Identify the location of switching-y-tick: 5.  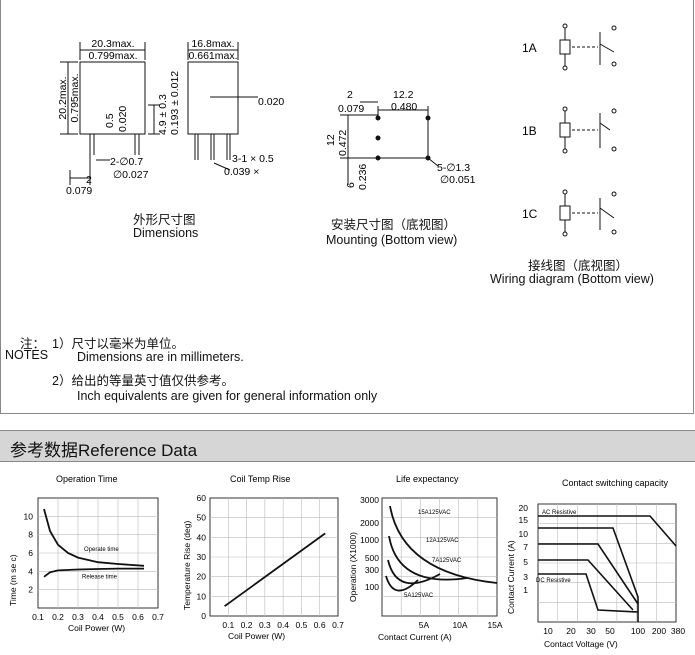
(525, 562).